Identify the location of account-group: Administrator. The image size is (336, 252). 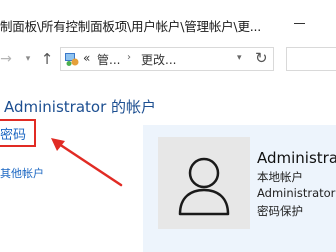
(296, 193).